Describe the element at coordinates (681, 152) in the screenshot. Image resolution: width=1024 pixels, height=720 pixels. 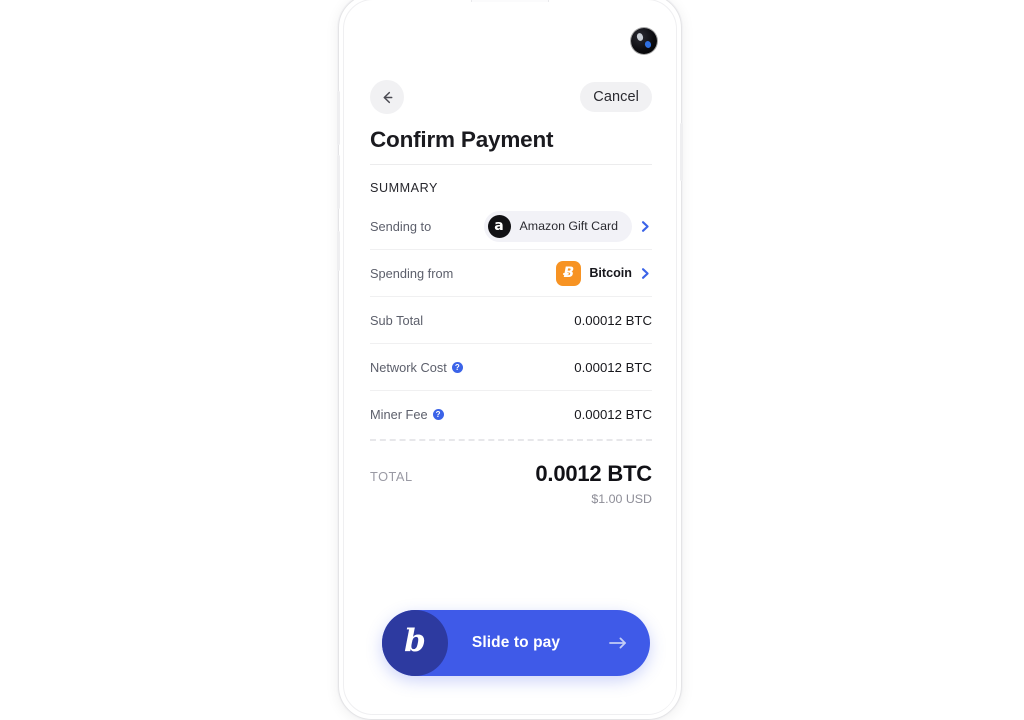
I see `power-button` at that location.